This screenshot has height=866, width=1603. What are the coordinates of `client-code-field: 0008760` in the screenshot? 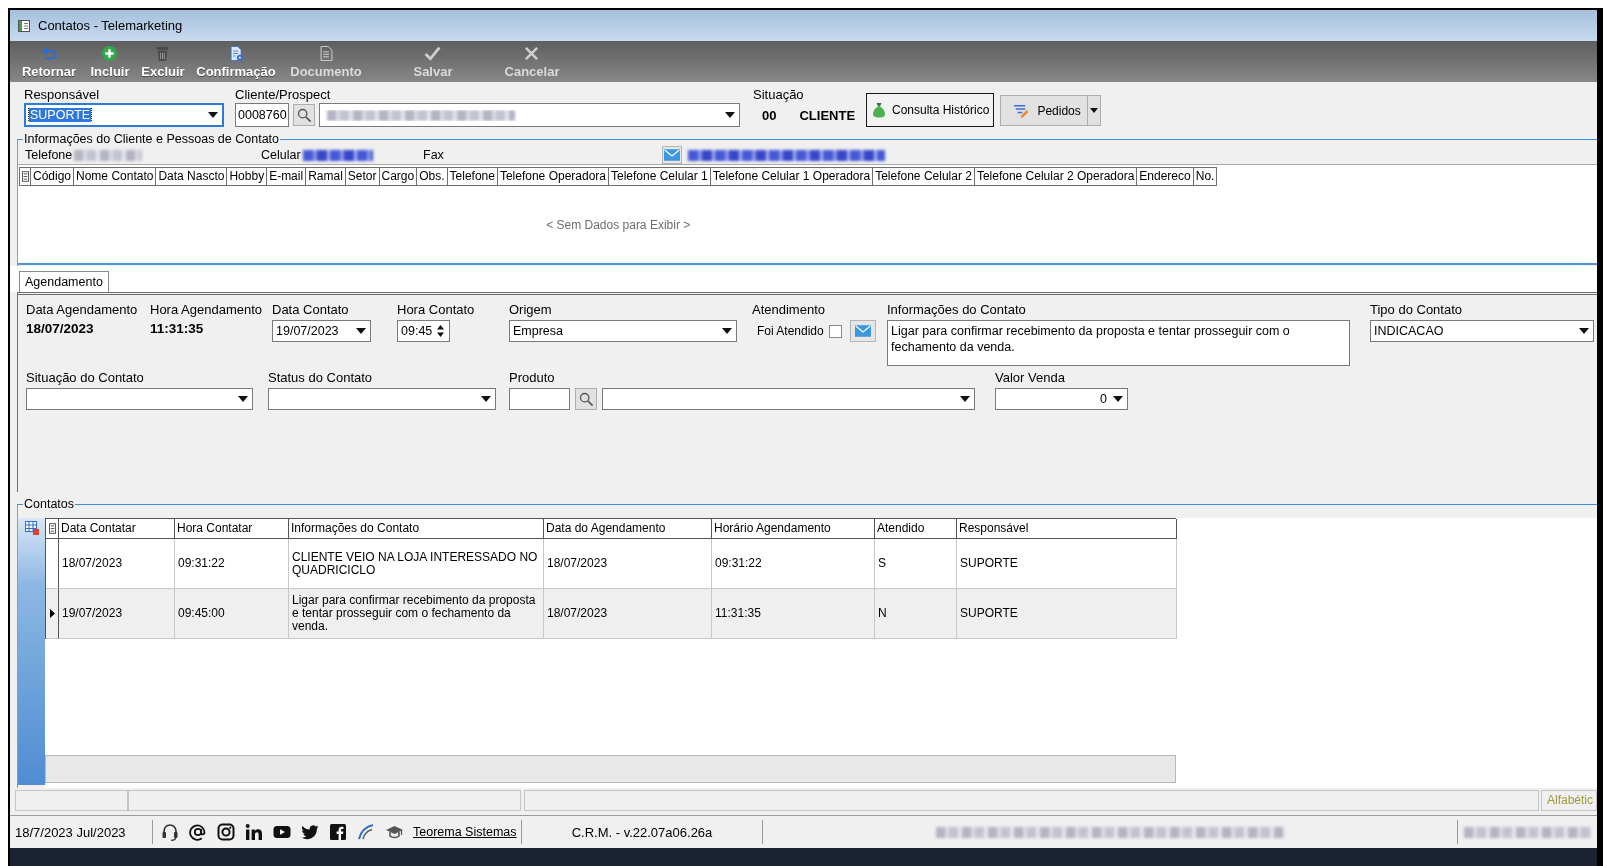 It's located at (262, 115).